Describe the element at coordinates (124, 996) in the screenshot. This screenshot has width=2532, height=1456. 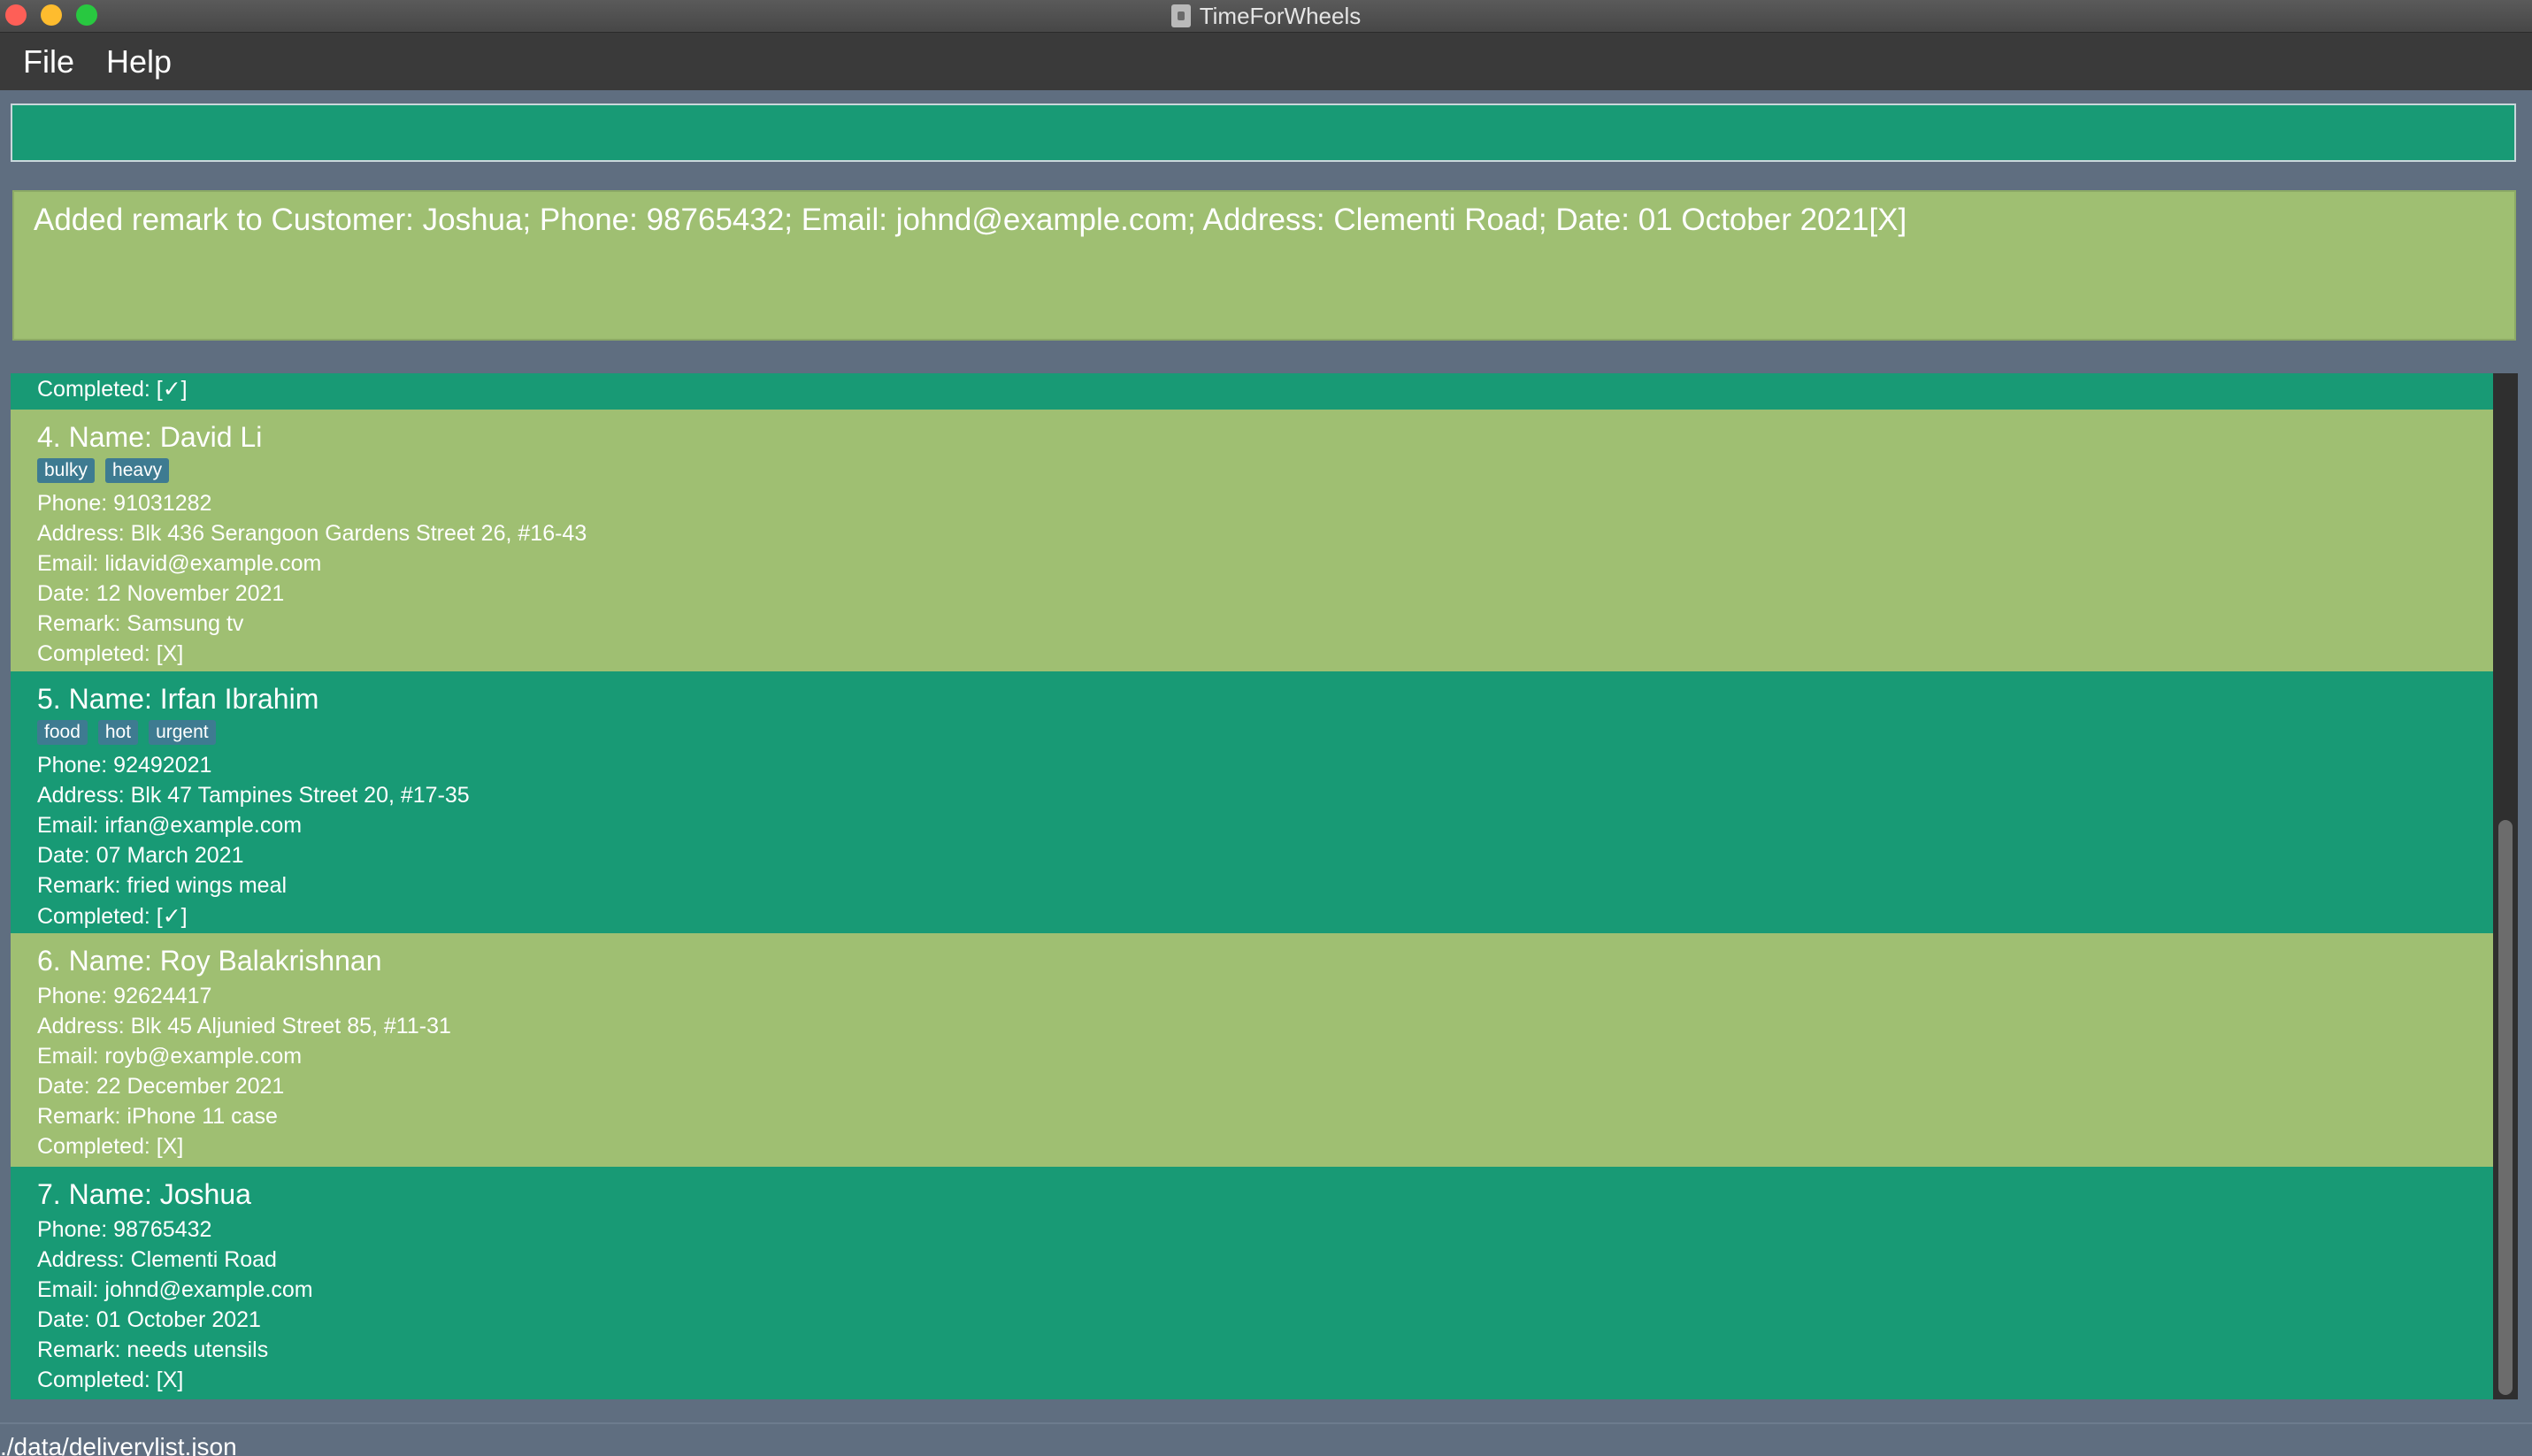
I see `phone-field: Phone: 92624417` at that location.